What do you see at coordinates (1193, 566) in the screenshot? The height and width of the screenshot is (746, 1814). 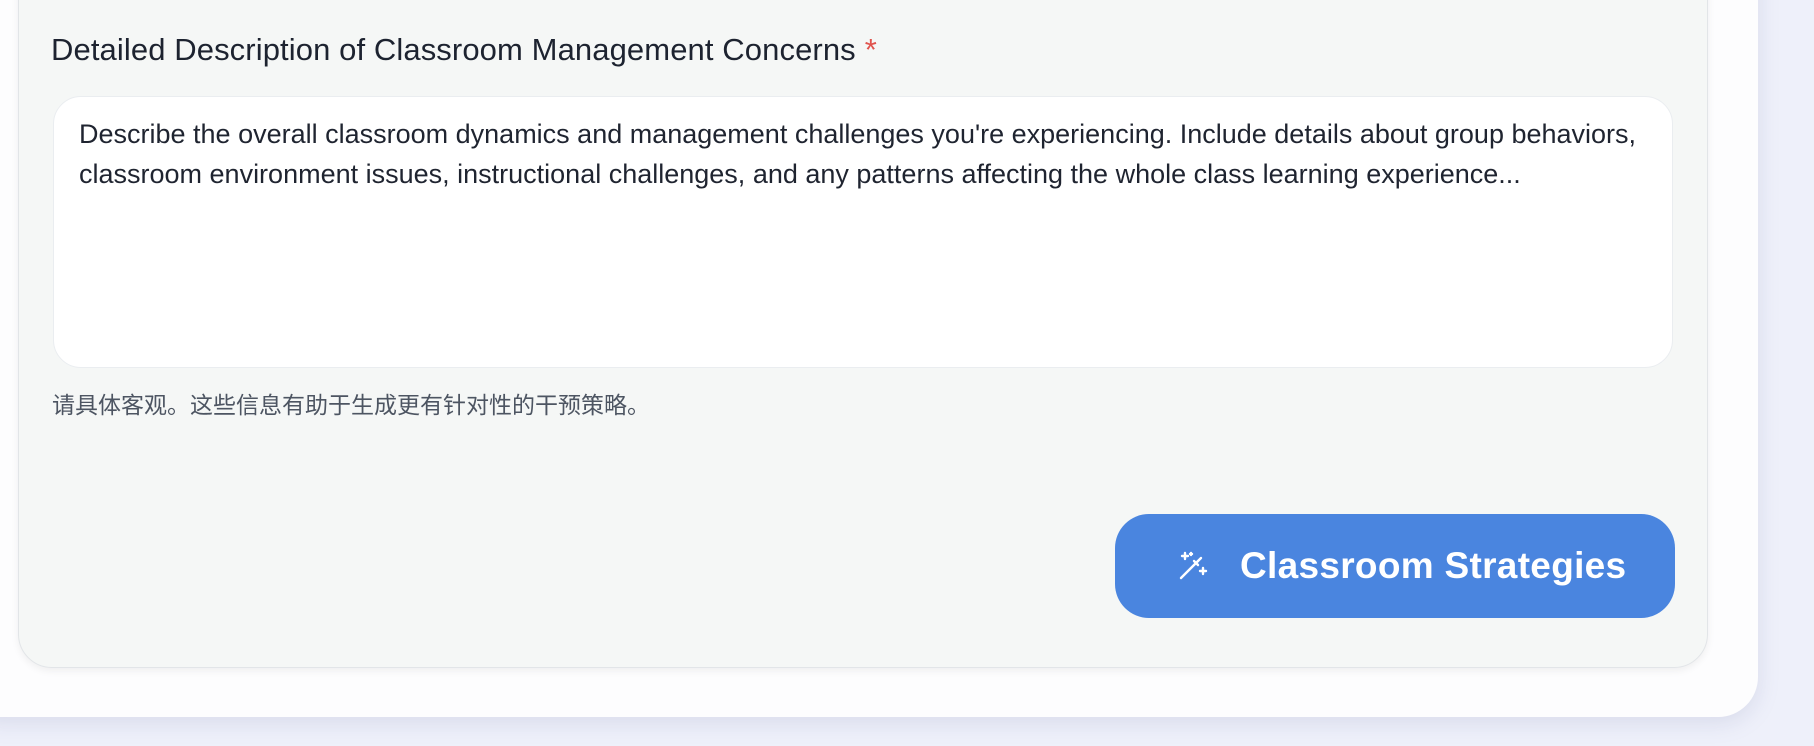 I see `magic-wand-icon` at bounding box center [1193, 566].